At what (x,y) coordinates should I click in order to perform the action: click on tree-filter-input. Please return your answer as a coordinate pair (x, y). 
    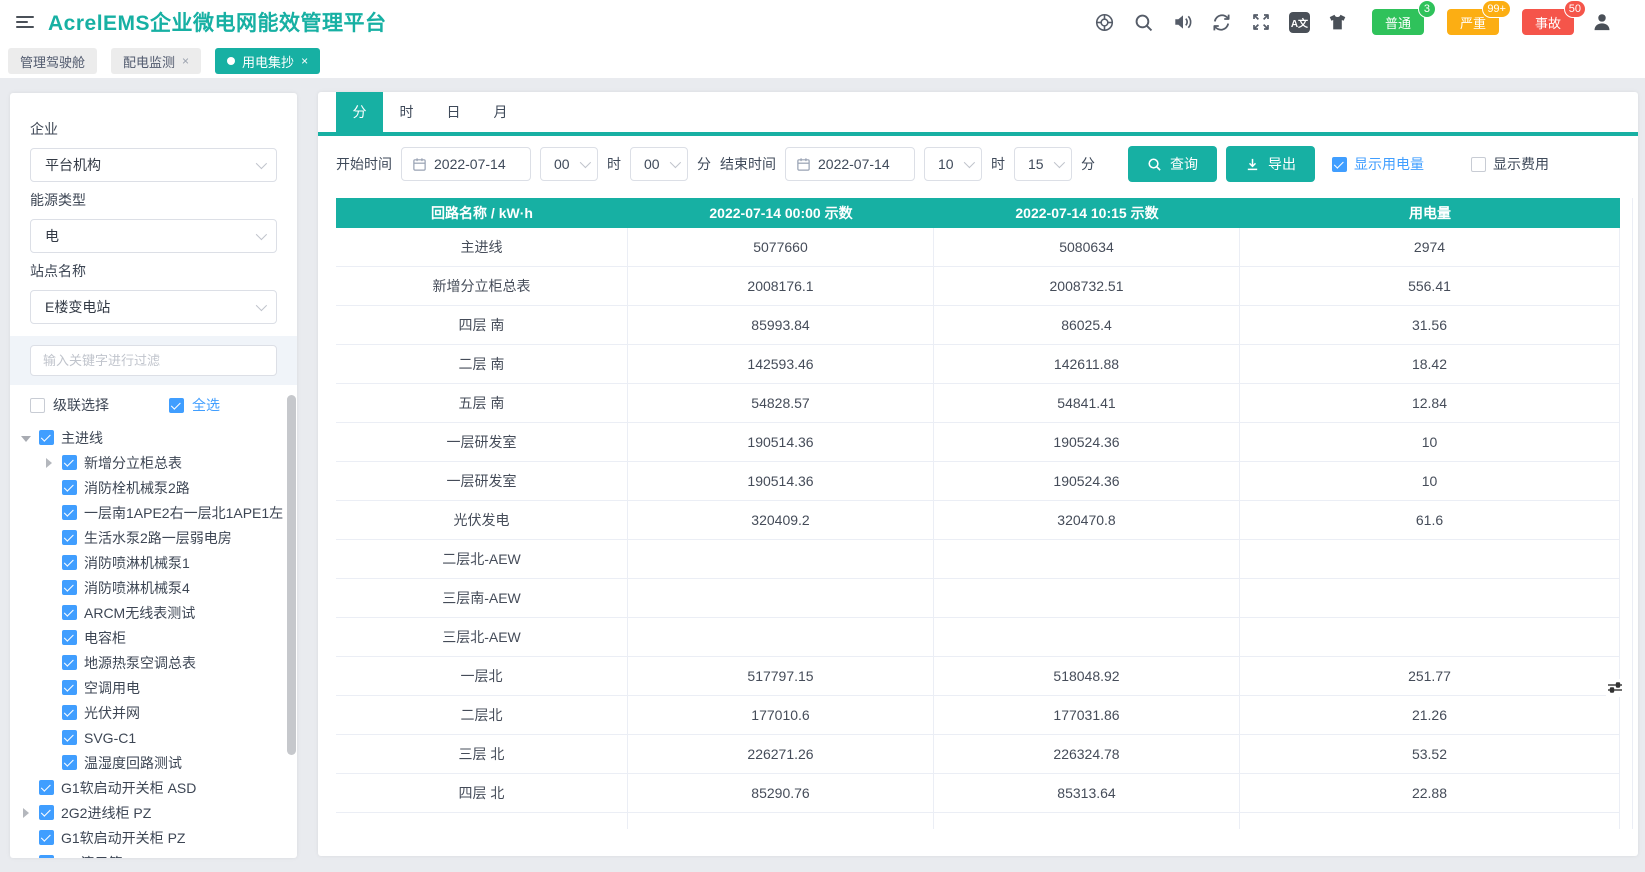
    Looking at the image, I should click on (153, 360).